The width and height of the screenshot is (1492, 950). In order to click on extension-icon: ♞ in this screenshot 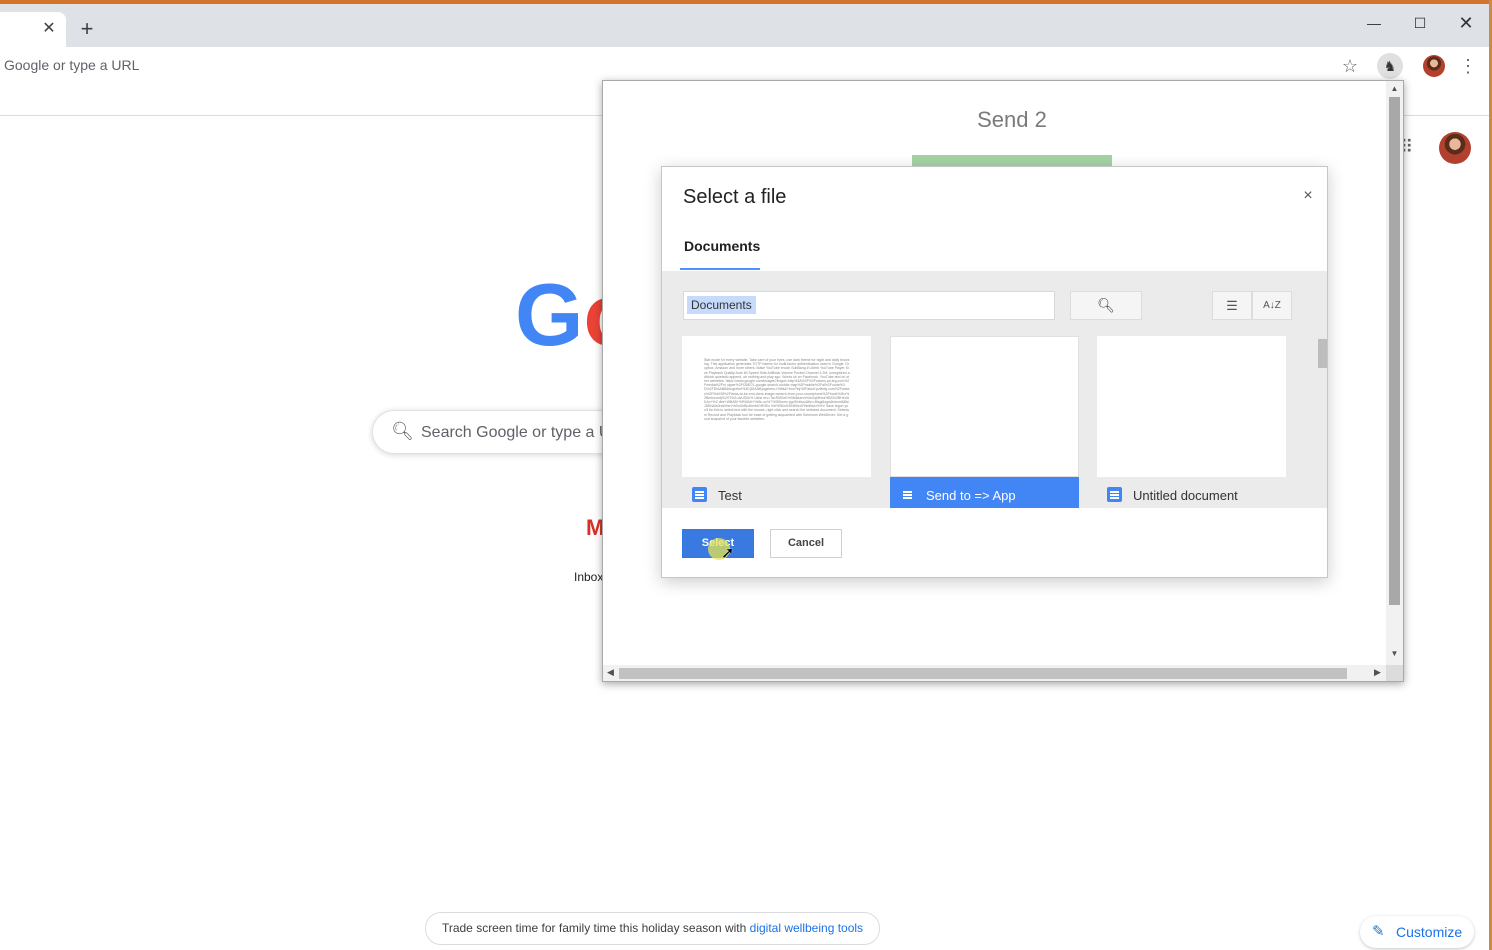, I will do `click(1390, 66)`.